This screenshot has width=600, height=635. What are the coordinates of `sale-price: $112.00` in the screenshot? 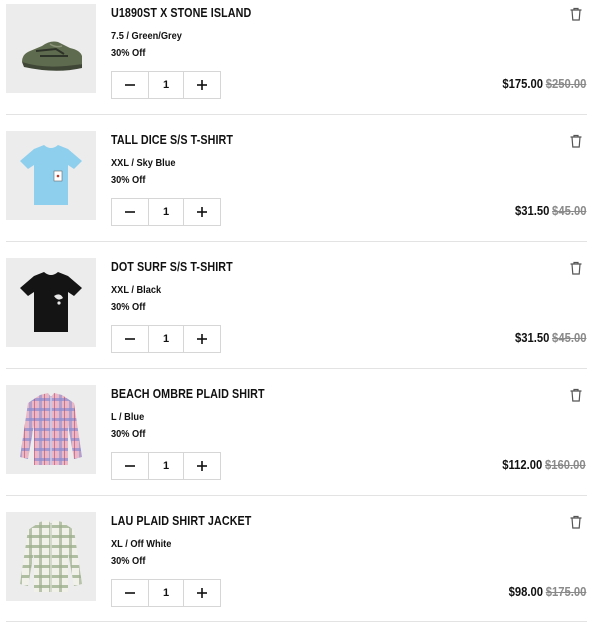 It's located at (522, 465).